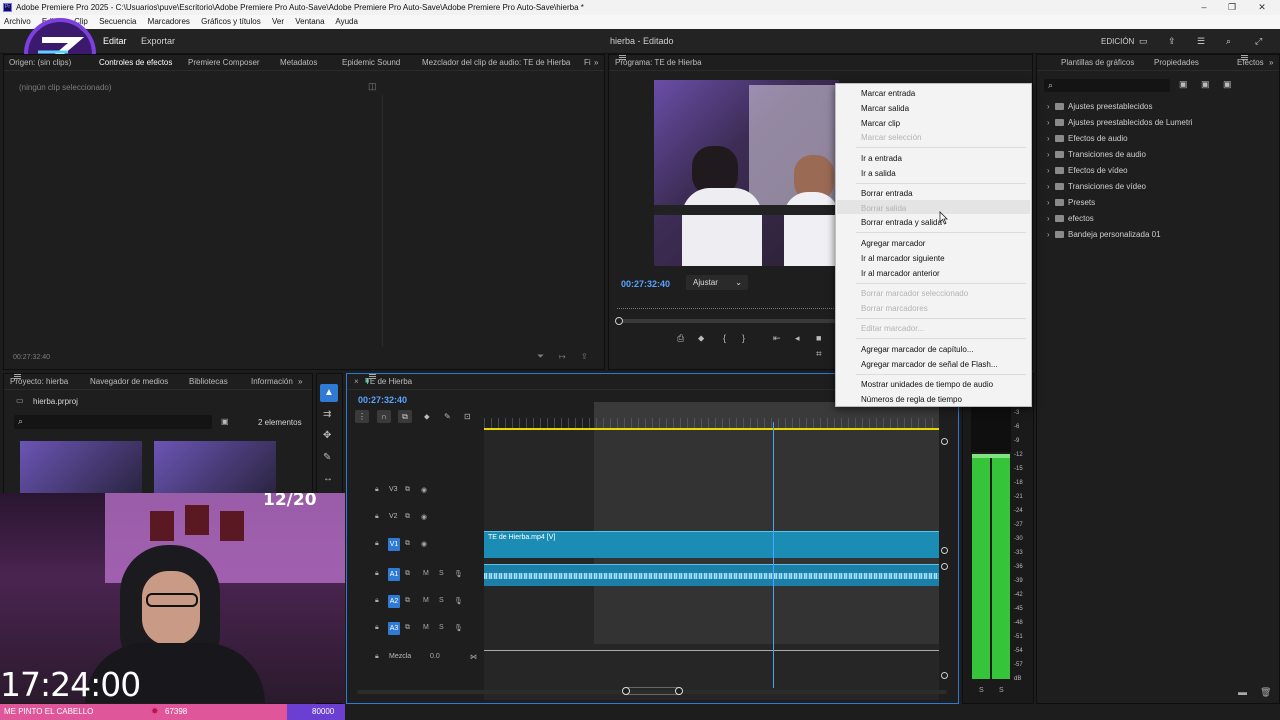  What do you see at coordinates (888, 93) in the screenshot?
I see `menu-item-marcar-entrada: Marcar entrada` at bounding box center [888, 93].